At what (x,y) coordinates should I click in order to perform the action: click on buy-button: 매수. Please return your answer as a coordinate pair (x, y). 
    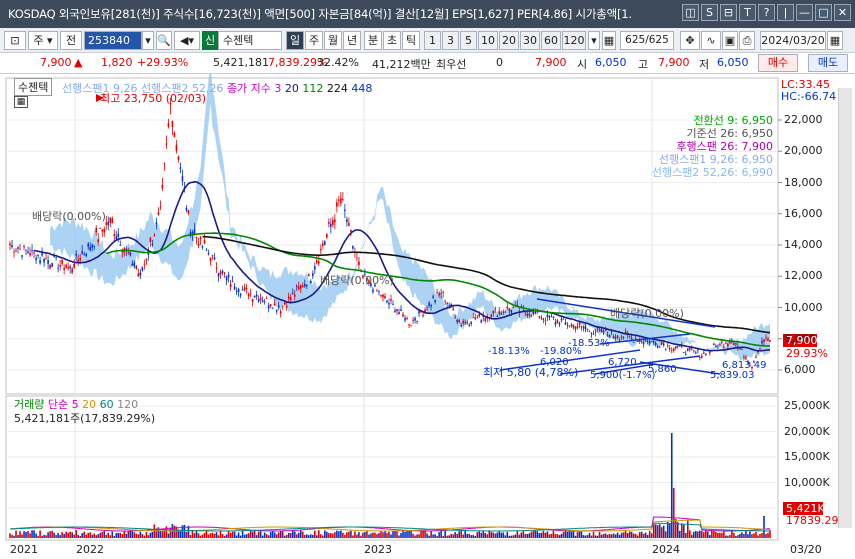
    Looking at the image, I should click on (778, 63).